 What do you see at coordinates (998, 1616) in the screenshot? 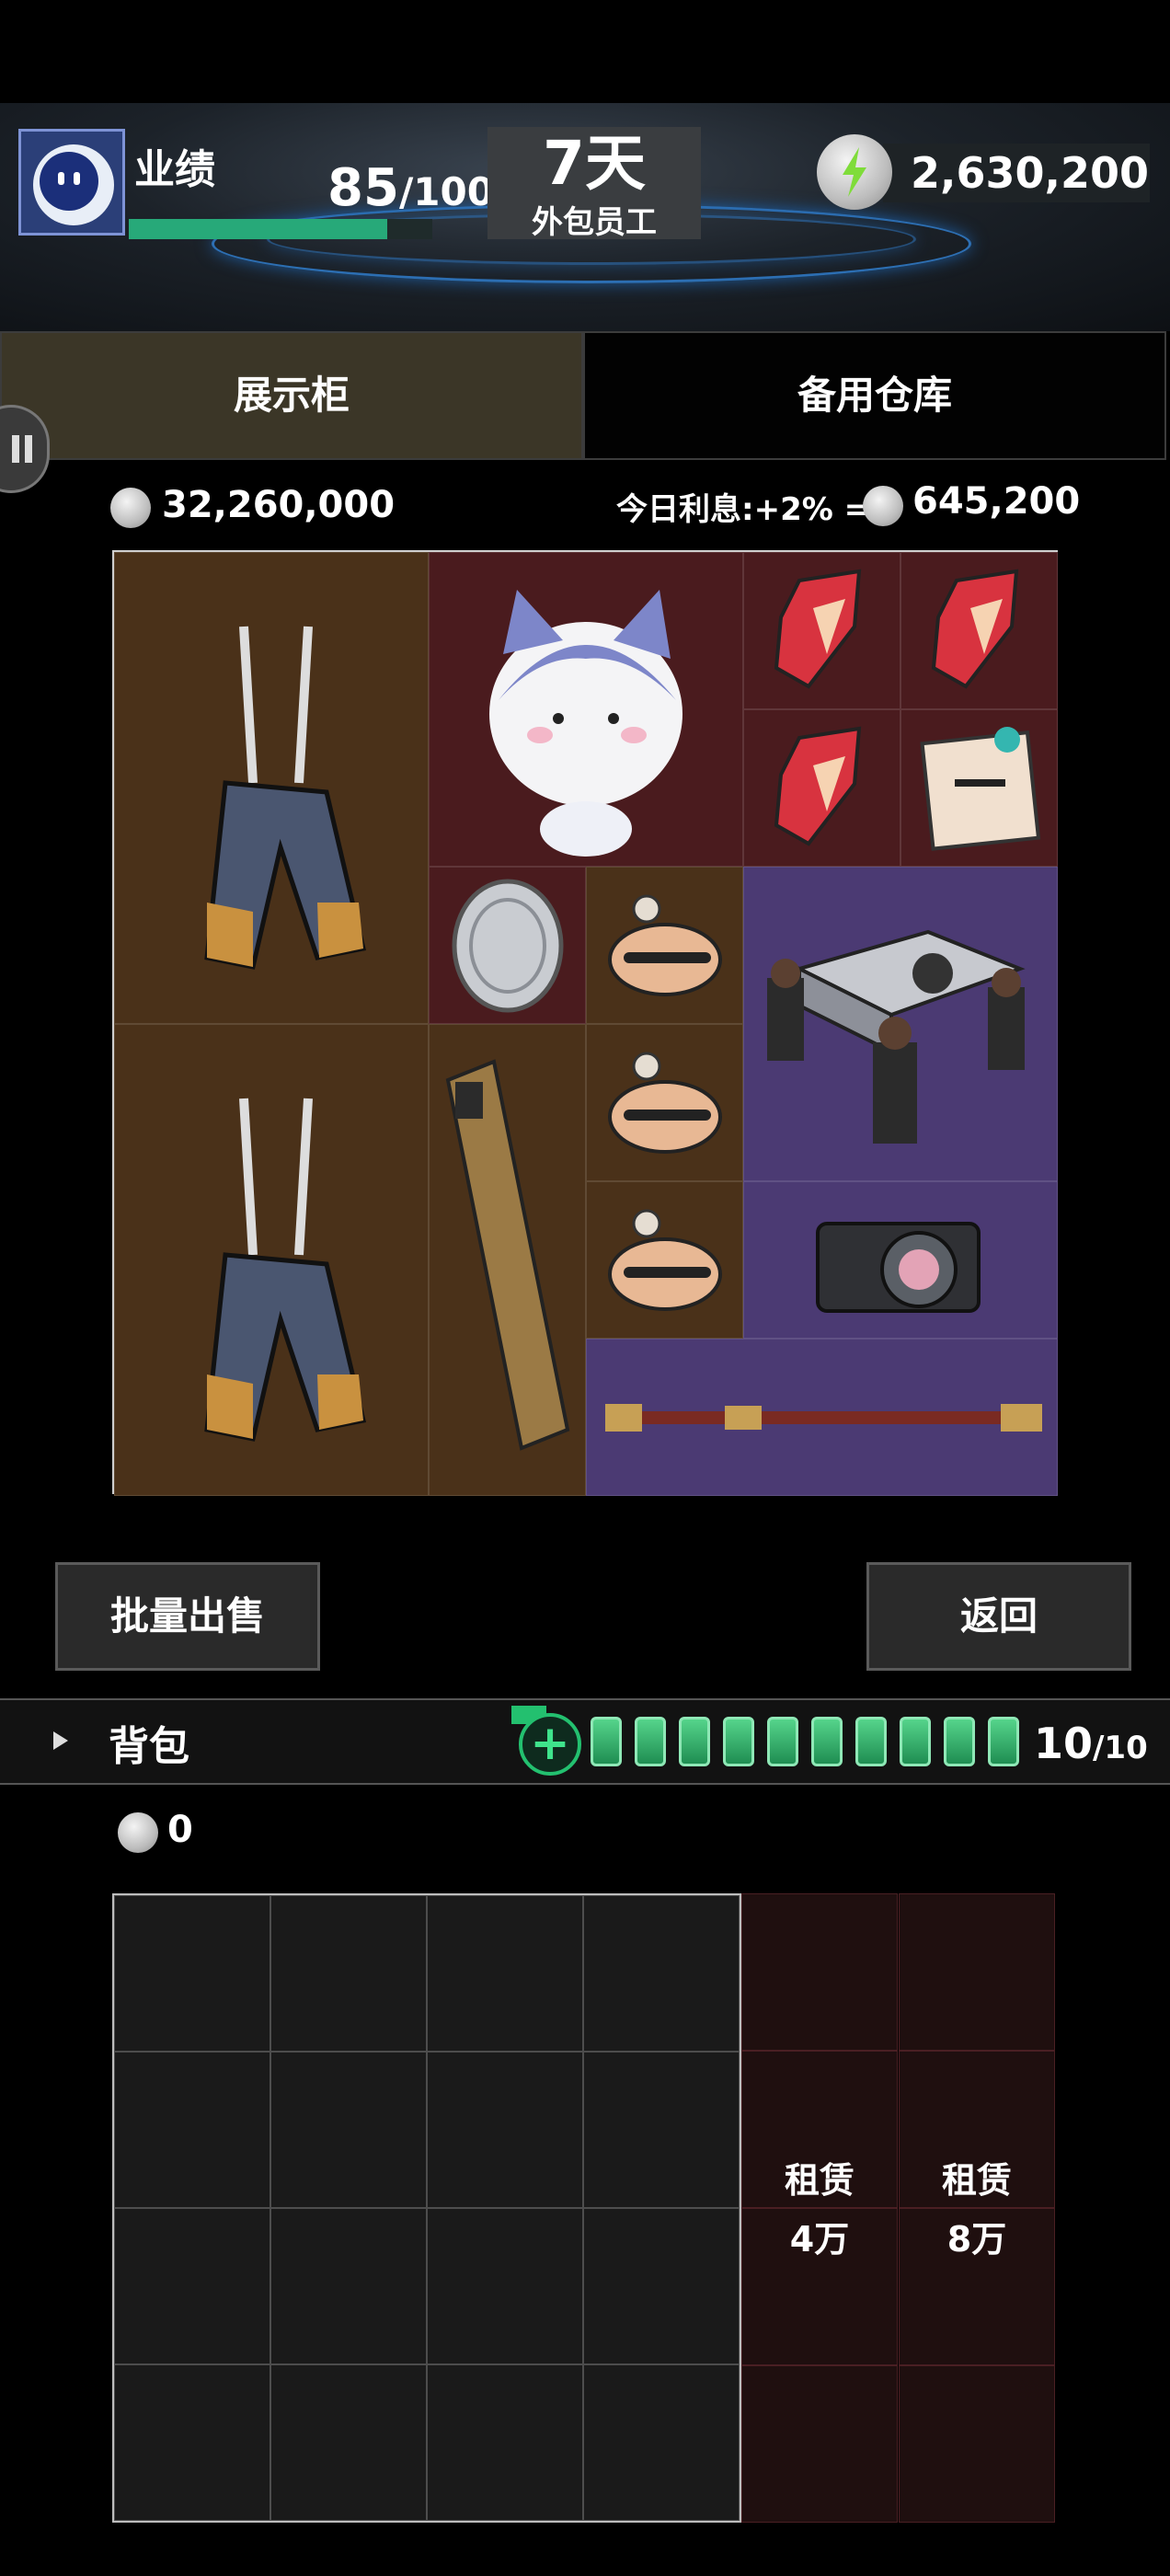
I see `back-button: 返回` at bounding box center [998, 1616].